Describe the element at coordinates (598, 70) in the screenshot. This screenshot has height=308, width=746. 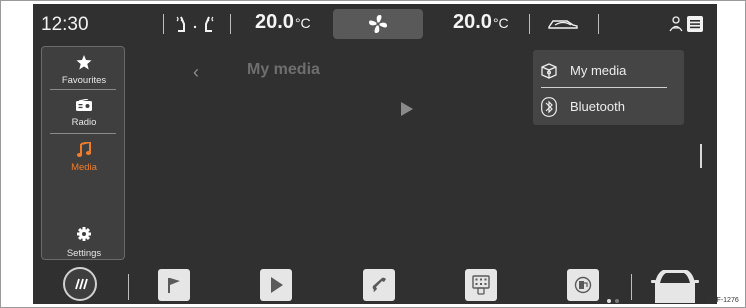
I see `dropdown-item-label: My media` at that location.